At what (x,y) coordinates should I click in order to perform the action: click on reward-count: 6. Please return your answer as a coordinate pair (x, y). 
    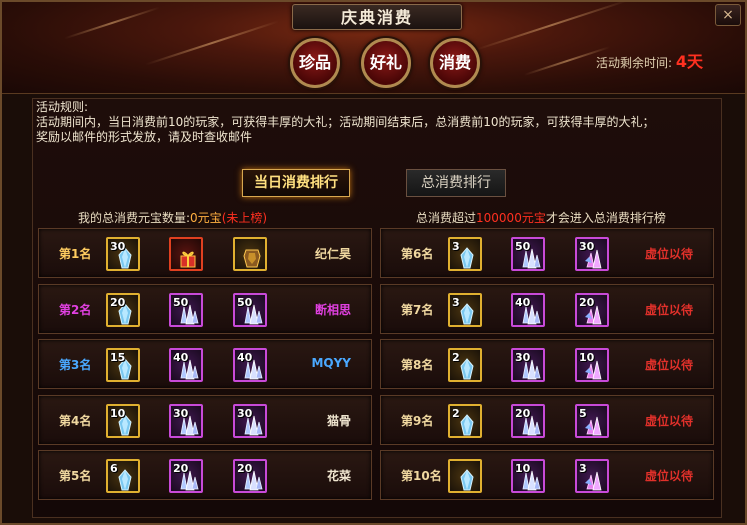
    Looking at the image, I should click on (114, 468).